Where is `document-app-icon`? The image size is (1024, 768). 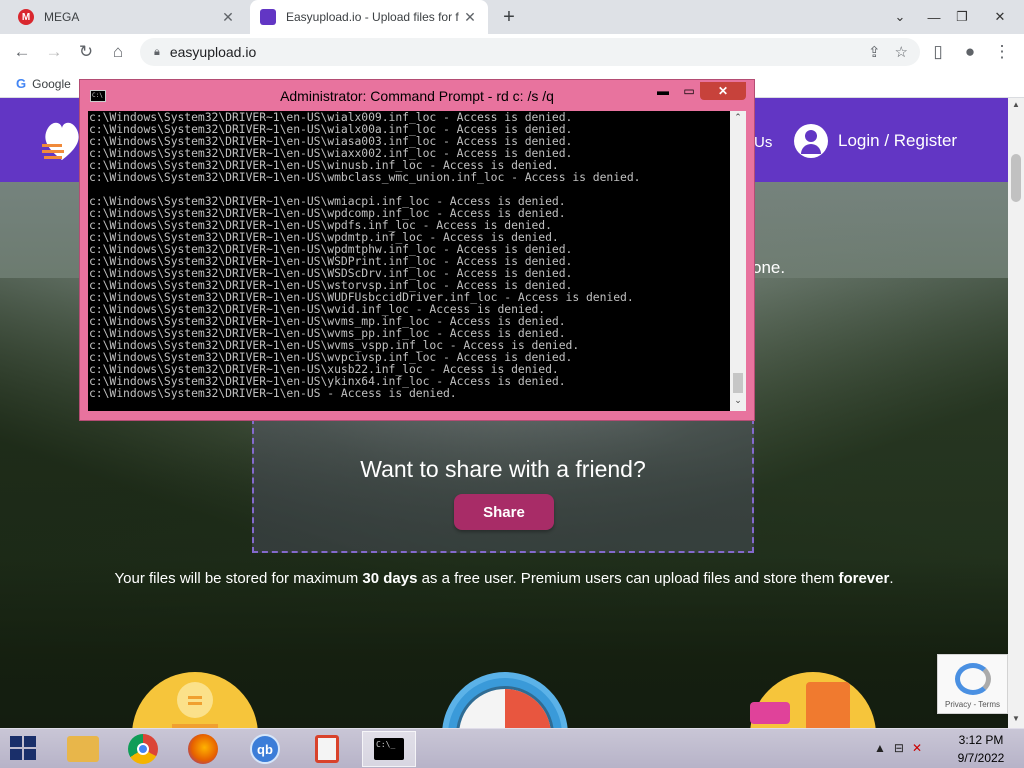 document-app-icon is located at coordinates (327, 749).